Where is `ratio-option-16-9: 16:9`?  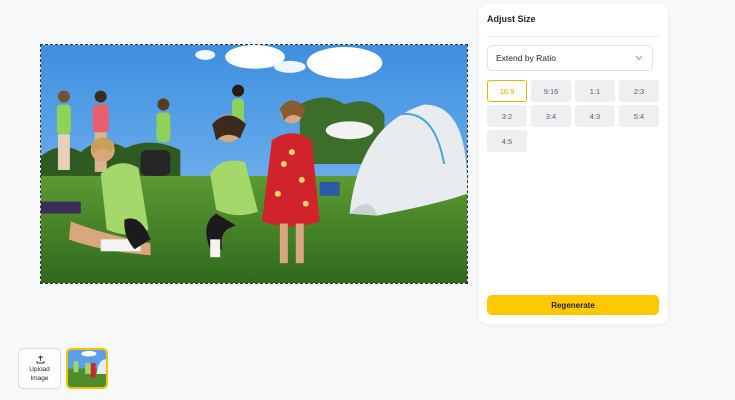
ratio-option-16-9: 16:9 is located at coordinates (507, 91).